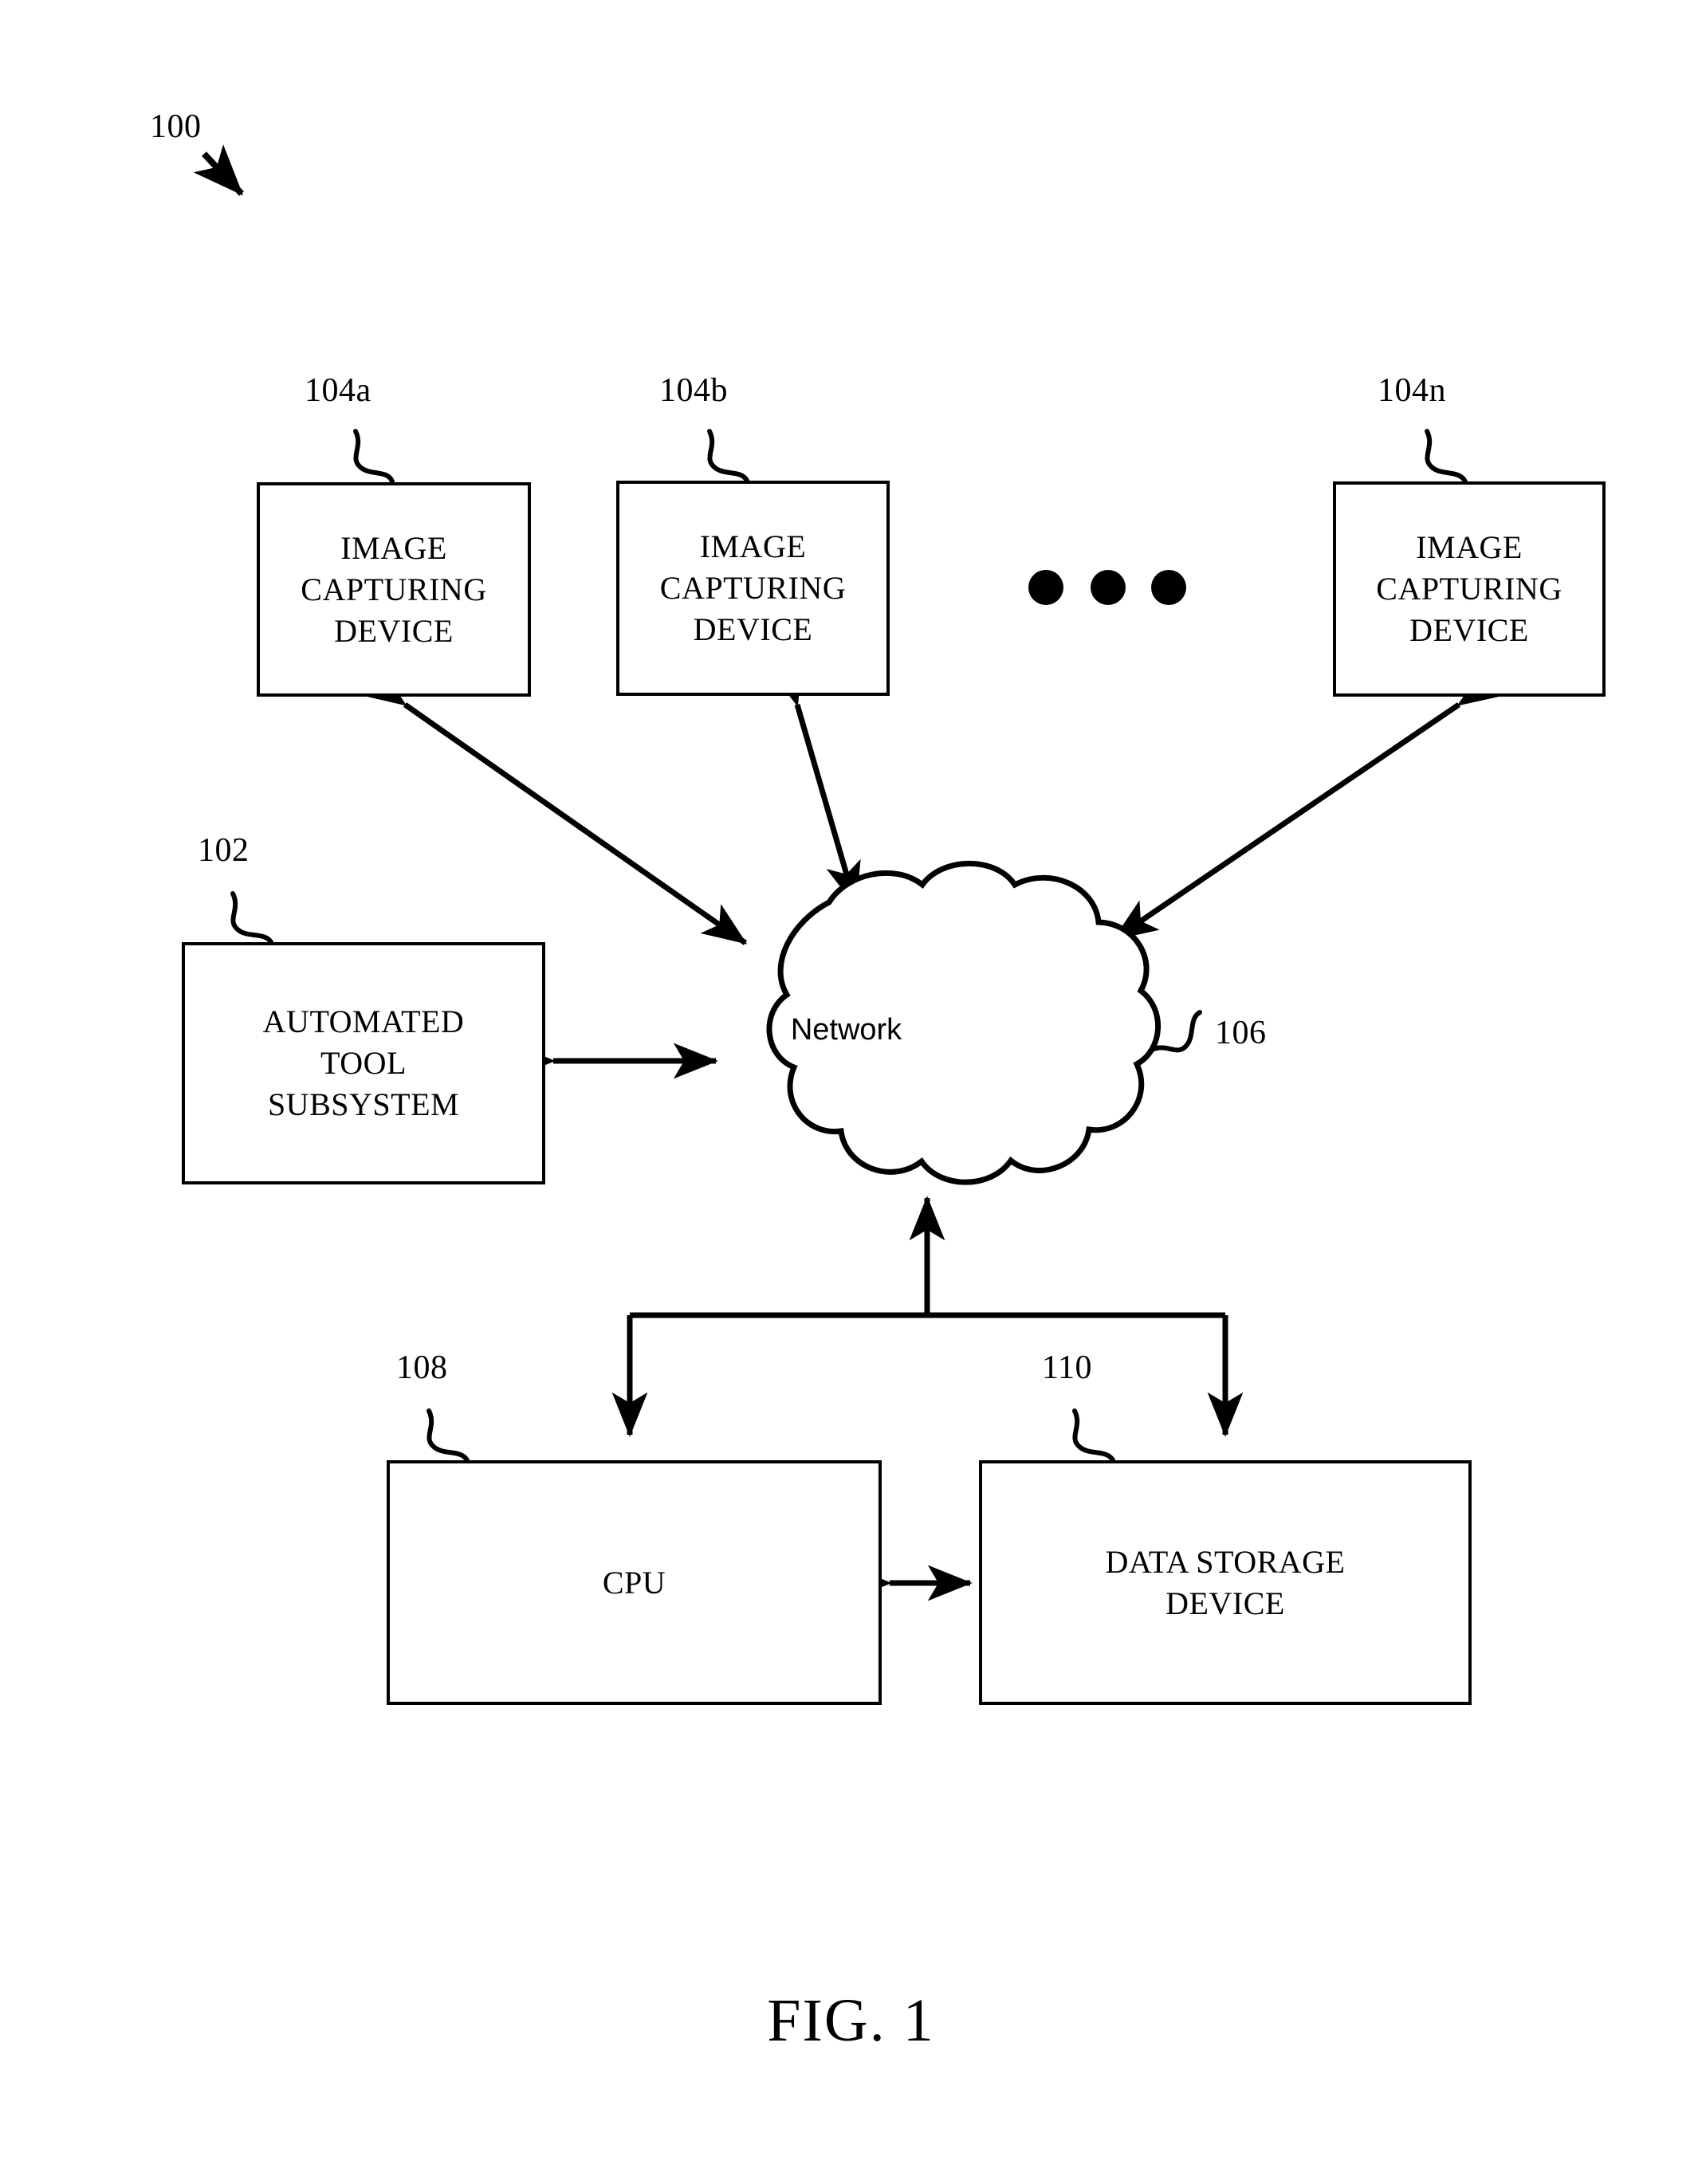 The height and width of the screenshot is (2184, 1702). What do you see at coordinates (1225, 1561) in the screenshot?
I see `dsd-line-1: DATA STORAGE` at bounding box center [1225, 1561].